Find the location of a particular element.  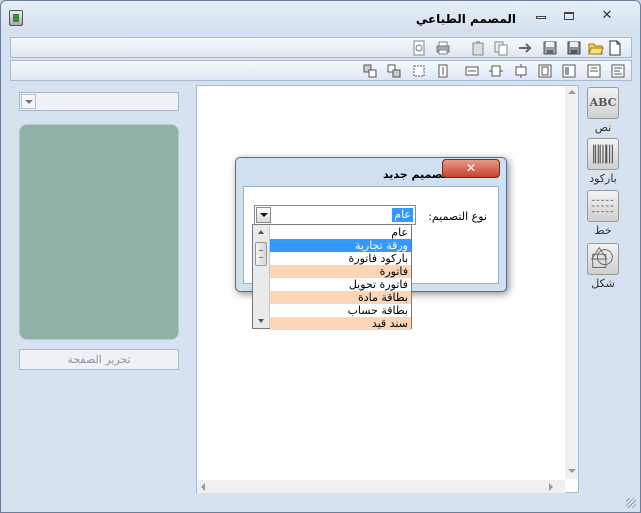

page-preview-panel is located at coordinates (99, 232).